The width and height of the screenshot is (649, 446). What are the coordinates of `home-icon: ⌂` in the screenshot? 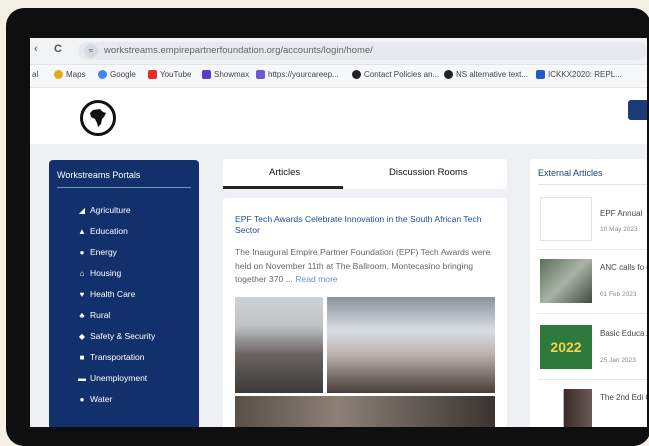 It's located at (82, 273).